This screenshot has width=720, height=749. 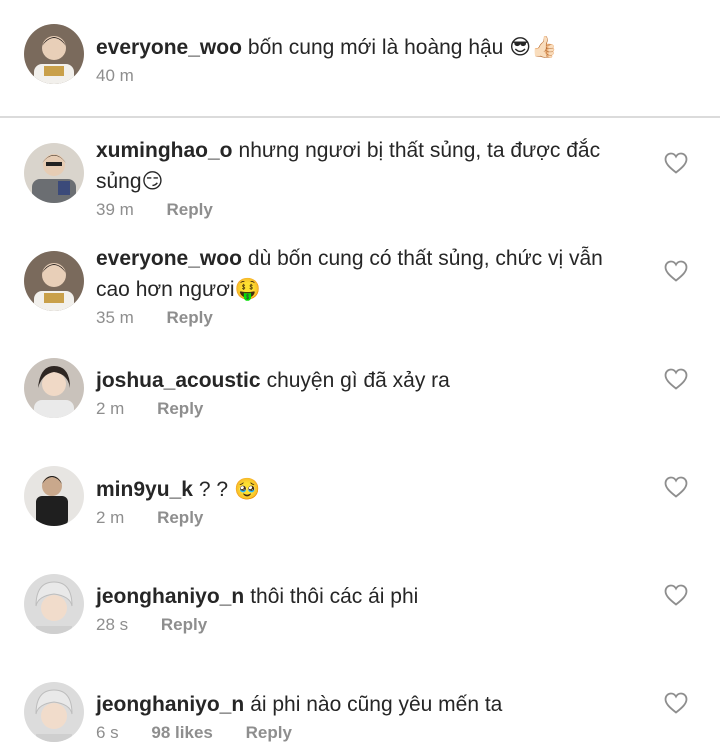 What do you see at coordinates (164, 150) in the screenshot?
I see `comment-username: xuminghao_o` at bounding box center [164, 150].